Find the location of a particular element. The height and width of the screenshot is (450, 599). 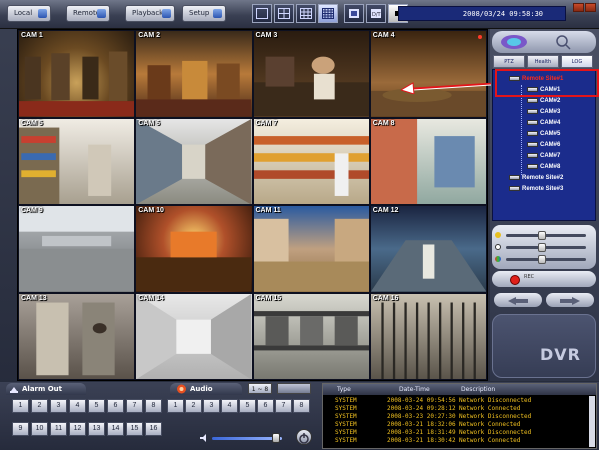

record-button is located at coordinates (515, 280).